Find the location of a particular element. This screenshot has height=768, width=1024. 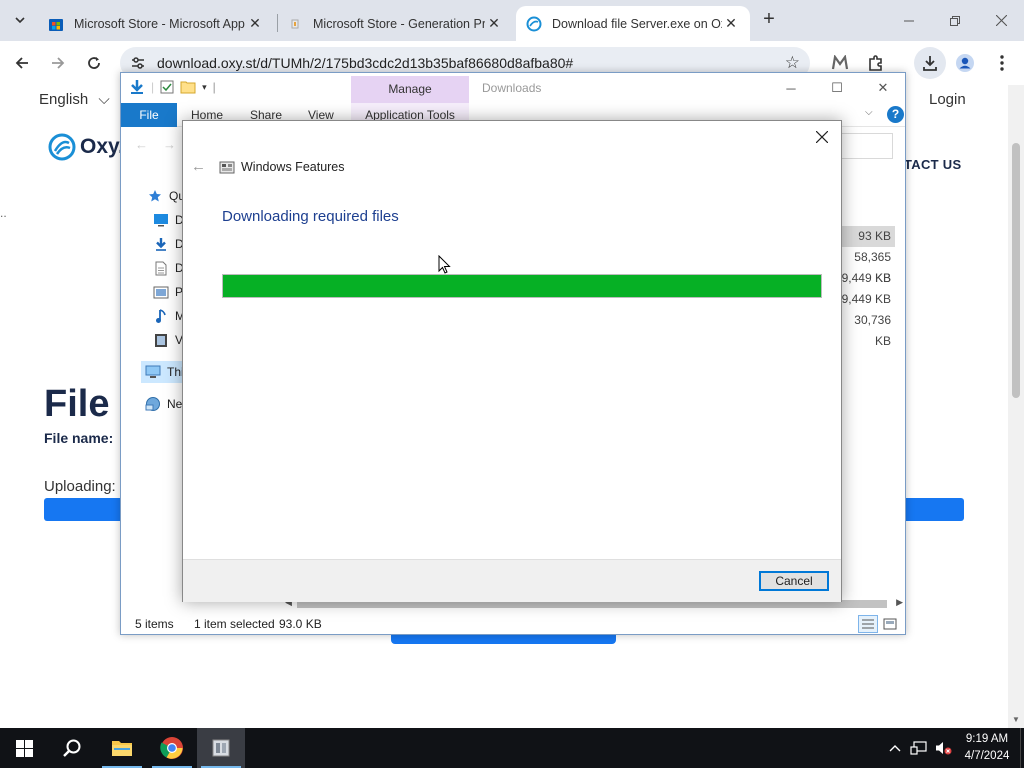

new-folder-icon is located at coordinates (188, 87).